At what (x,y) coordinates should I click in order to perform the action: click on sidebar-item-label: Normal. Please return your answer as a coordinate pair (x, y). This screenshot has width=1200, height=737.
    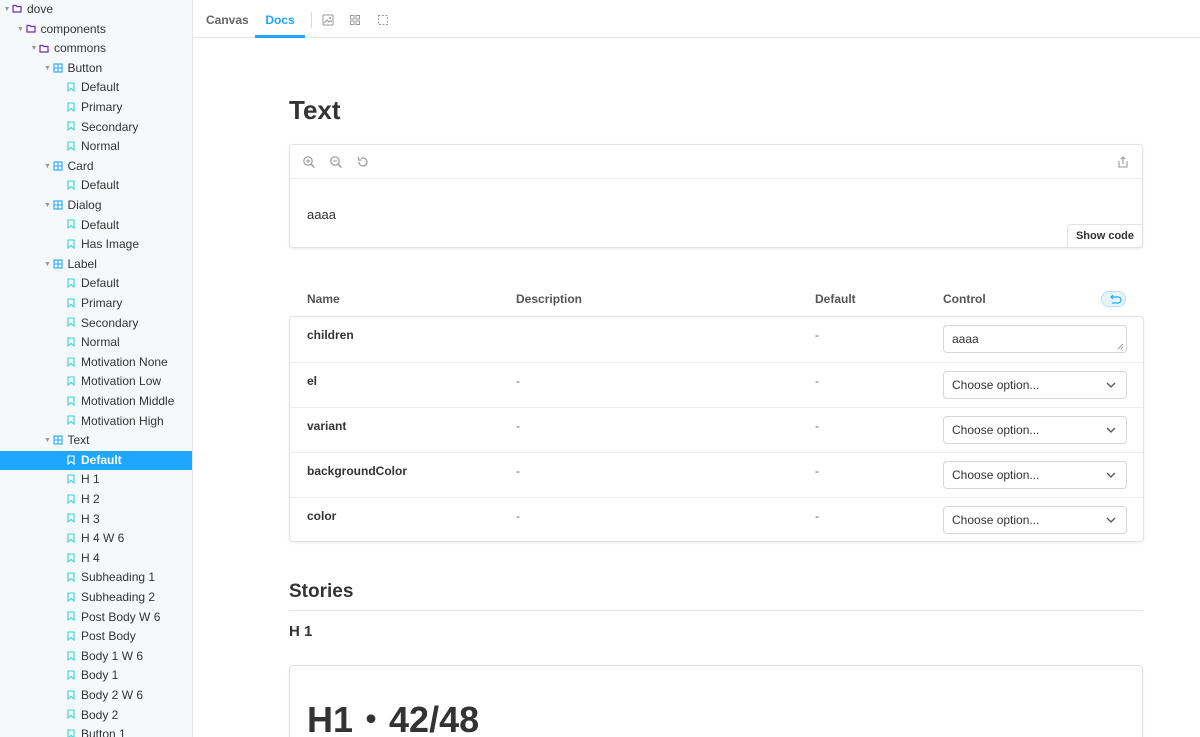
    Looking at the image, I should click on (100, 146).